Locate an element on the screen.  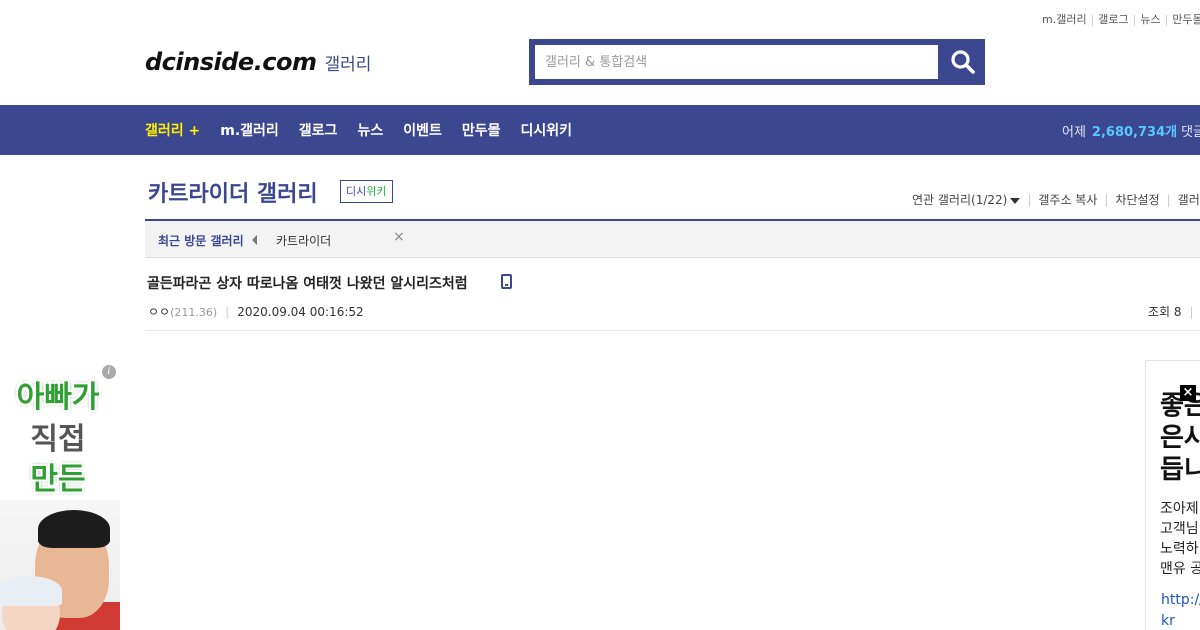
ad-body-4: 맨유 공 is located at coordinates (1180, 569).